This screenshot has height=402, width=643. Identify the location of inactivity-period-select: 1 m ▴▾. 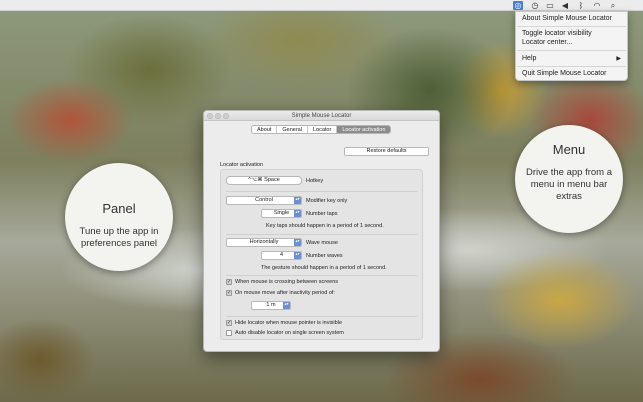
(271, 305).